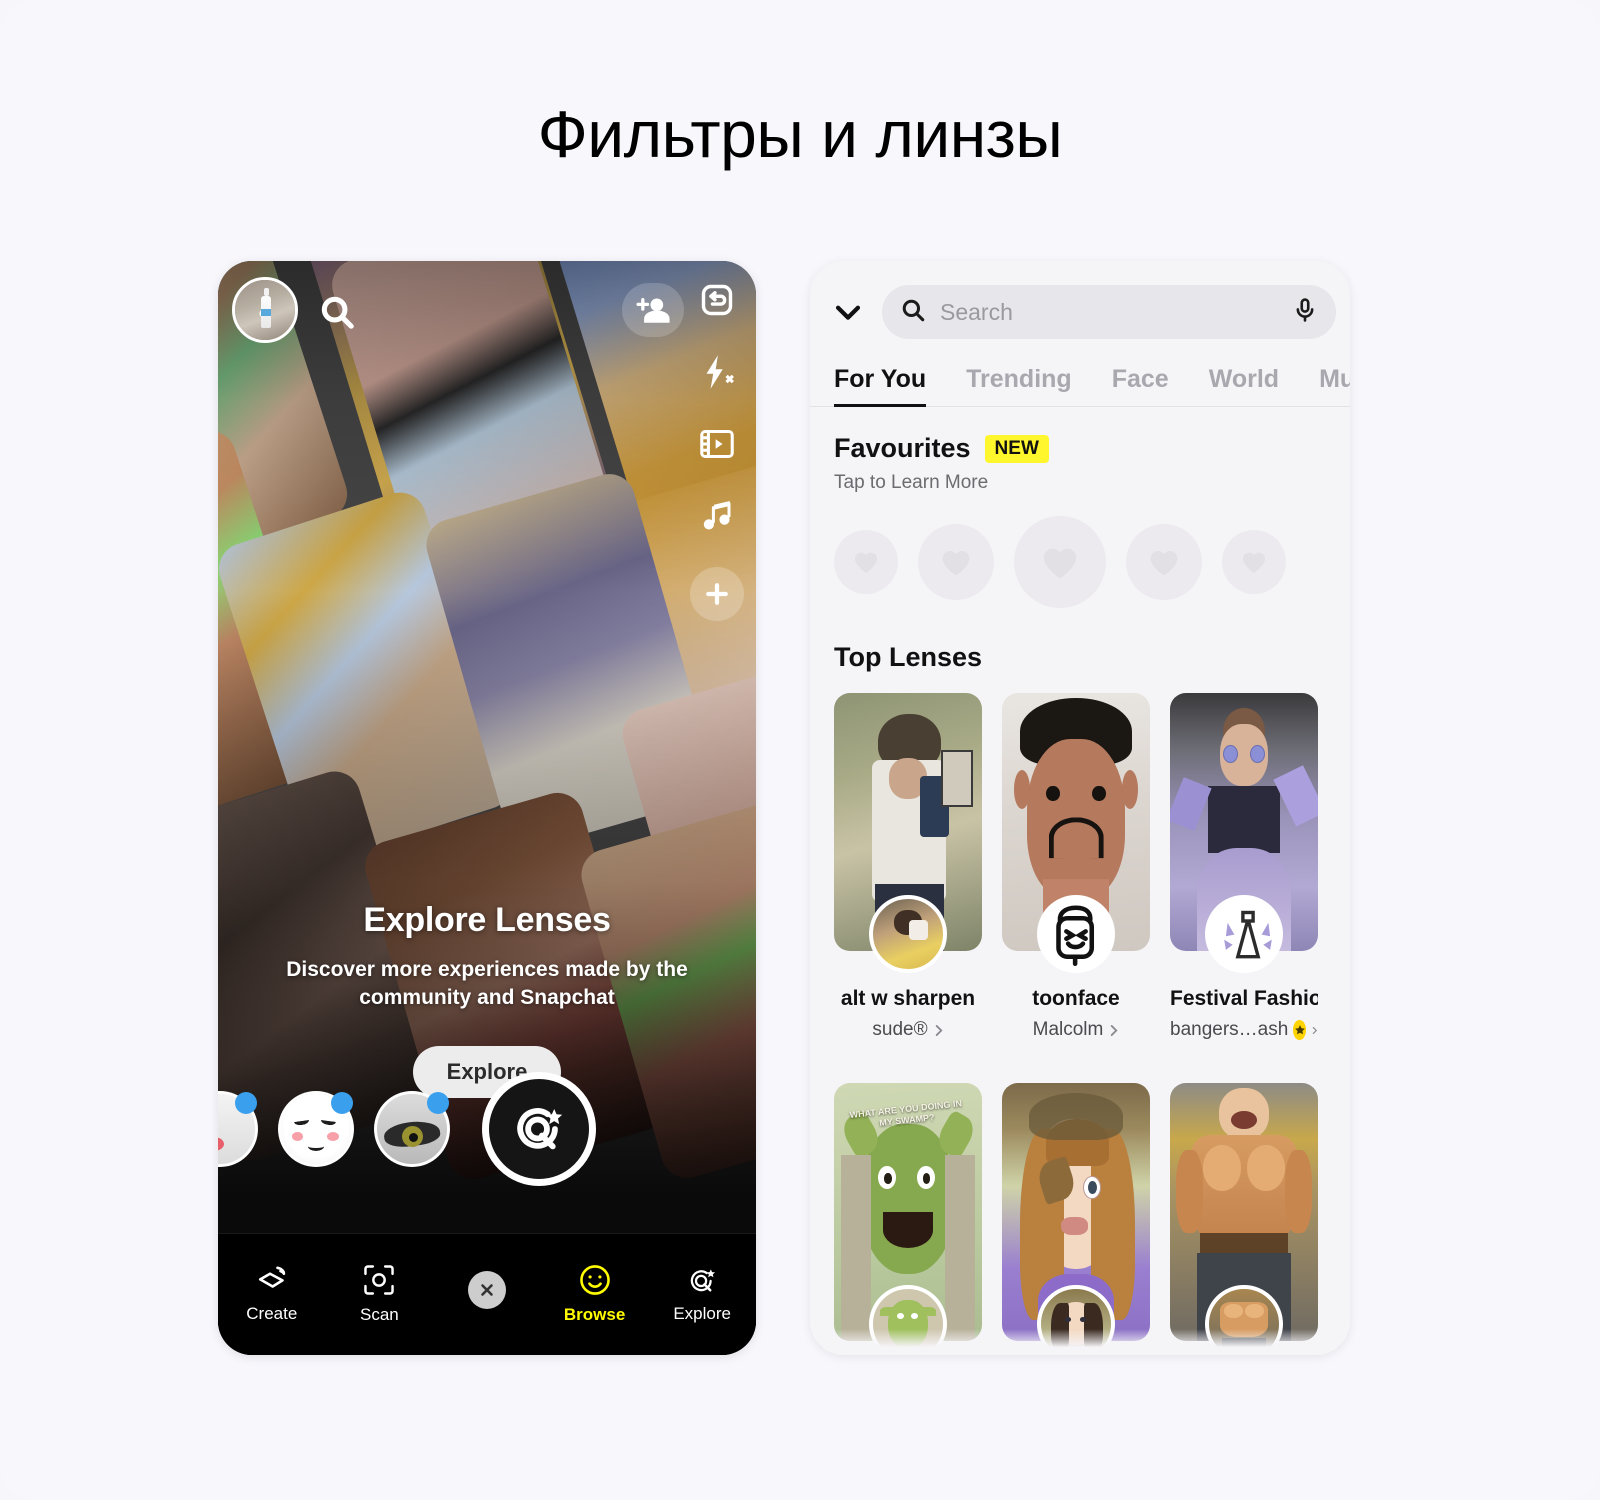 The width and height of the screenshot is (1600, 1500). I want to click on music-icon, so click(717, 516).